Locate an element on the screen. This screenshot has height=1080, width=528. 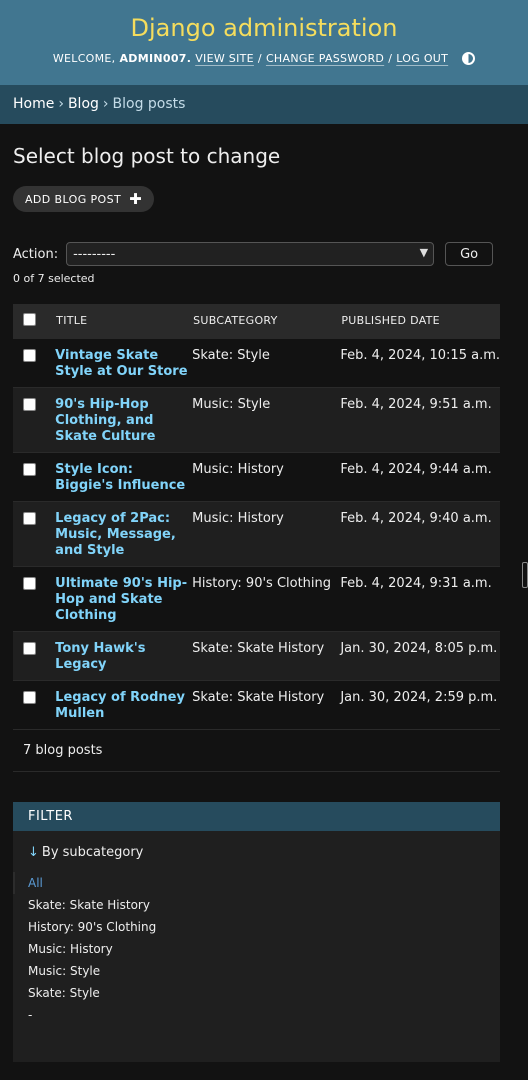
filter-option: Music: Style is located at coordinates (256, 971).